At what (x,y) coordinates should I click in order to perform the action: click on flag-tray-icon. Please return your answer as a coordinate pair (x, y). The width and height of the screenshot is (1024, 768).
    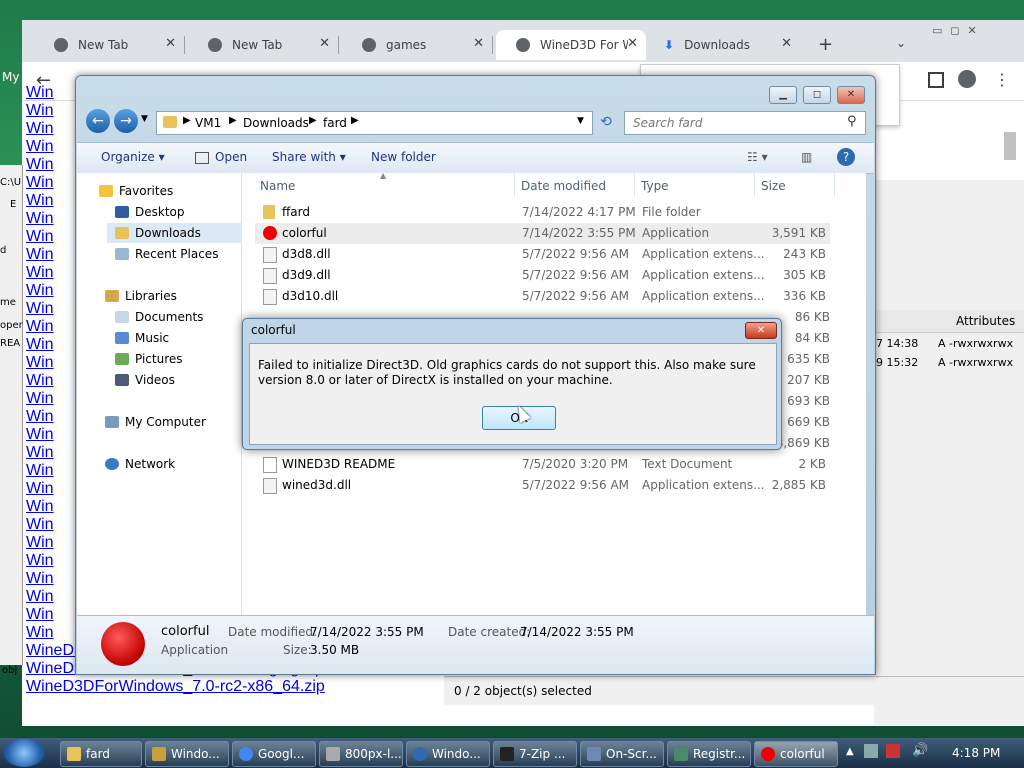
    Looking at the image, I should click on (893, 751).